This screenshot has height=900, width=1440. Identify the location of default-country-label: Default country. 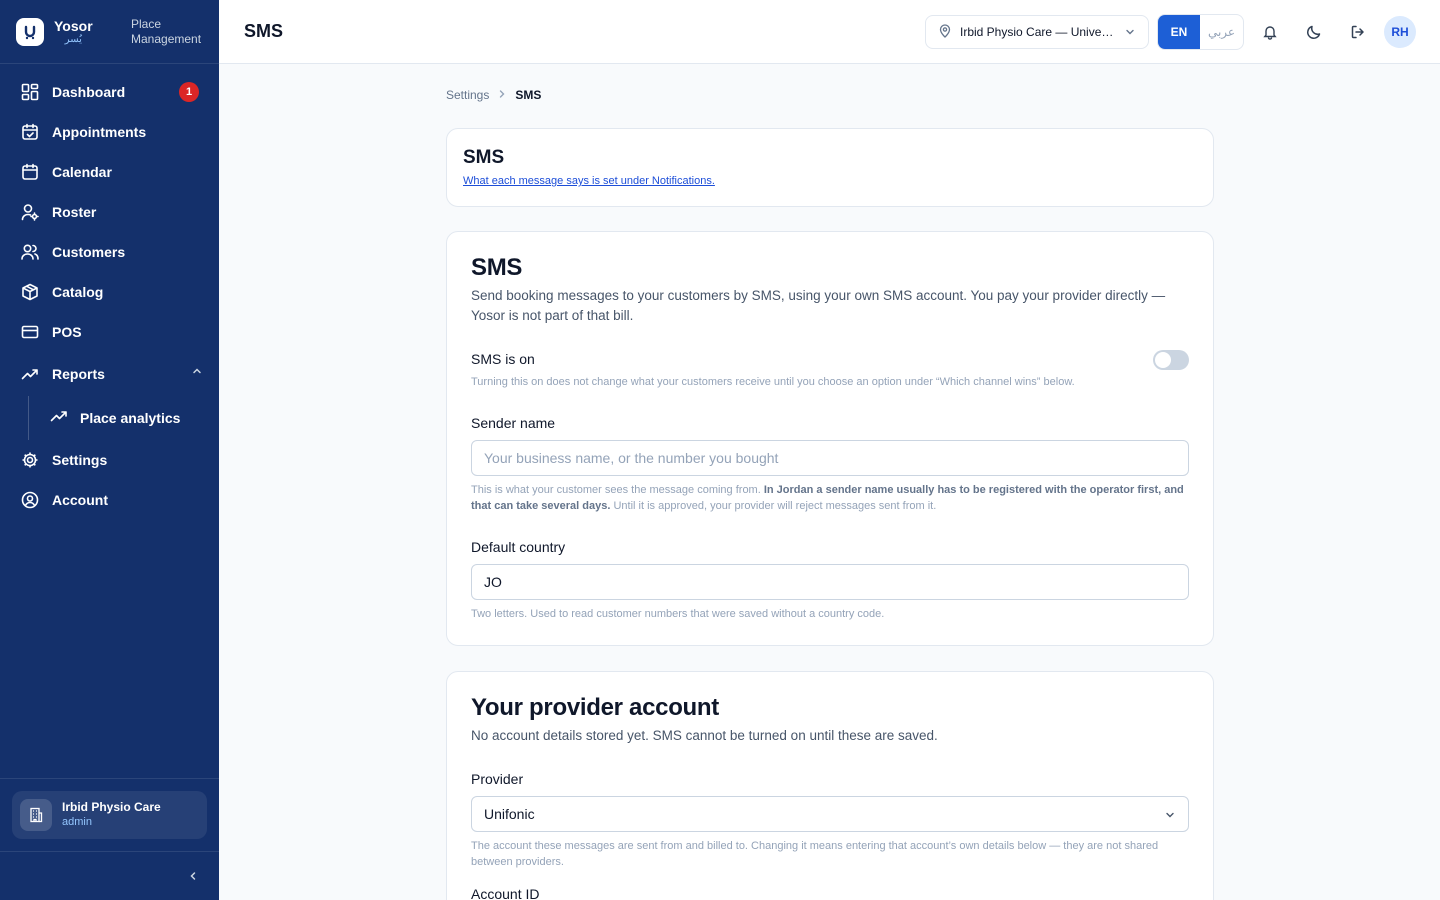
(518, 547).